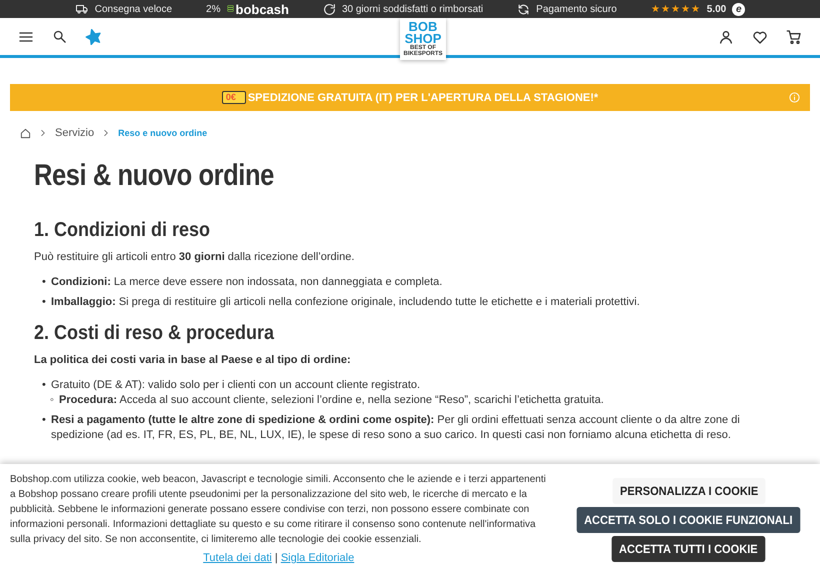 This screenshot has width=820, height=577. What do you see at coordinates (154, 176) in the screenshot?
I see `page-title: Resi & nuovo ordine` at bounding box center [154, 176].